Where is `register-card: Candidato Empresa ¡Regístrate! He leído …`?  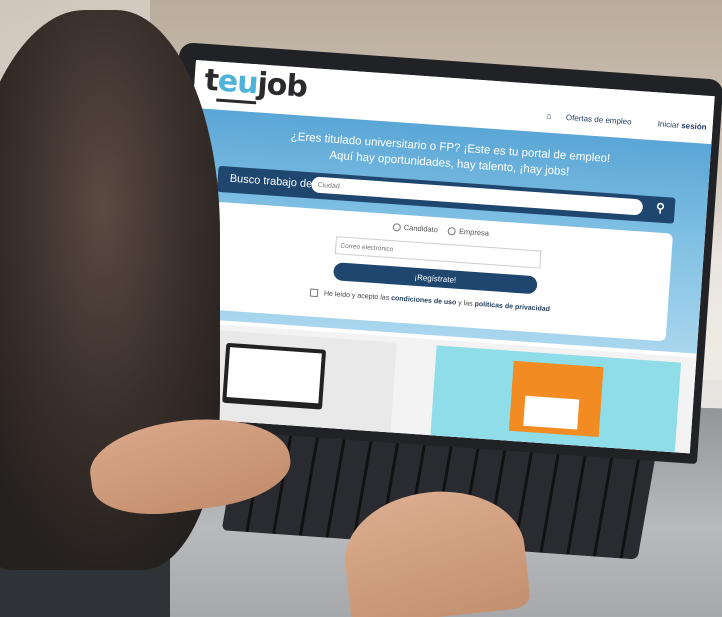 register-card: Candidato Empresa ¡Regístrate! He leído … is located at coordinates (441, 271).